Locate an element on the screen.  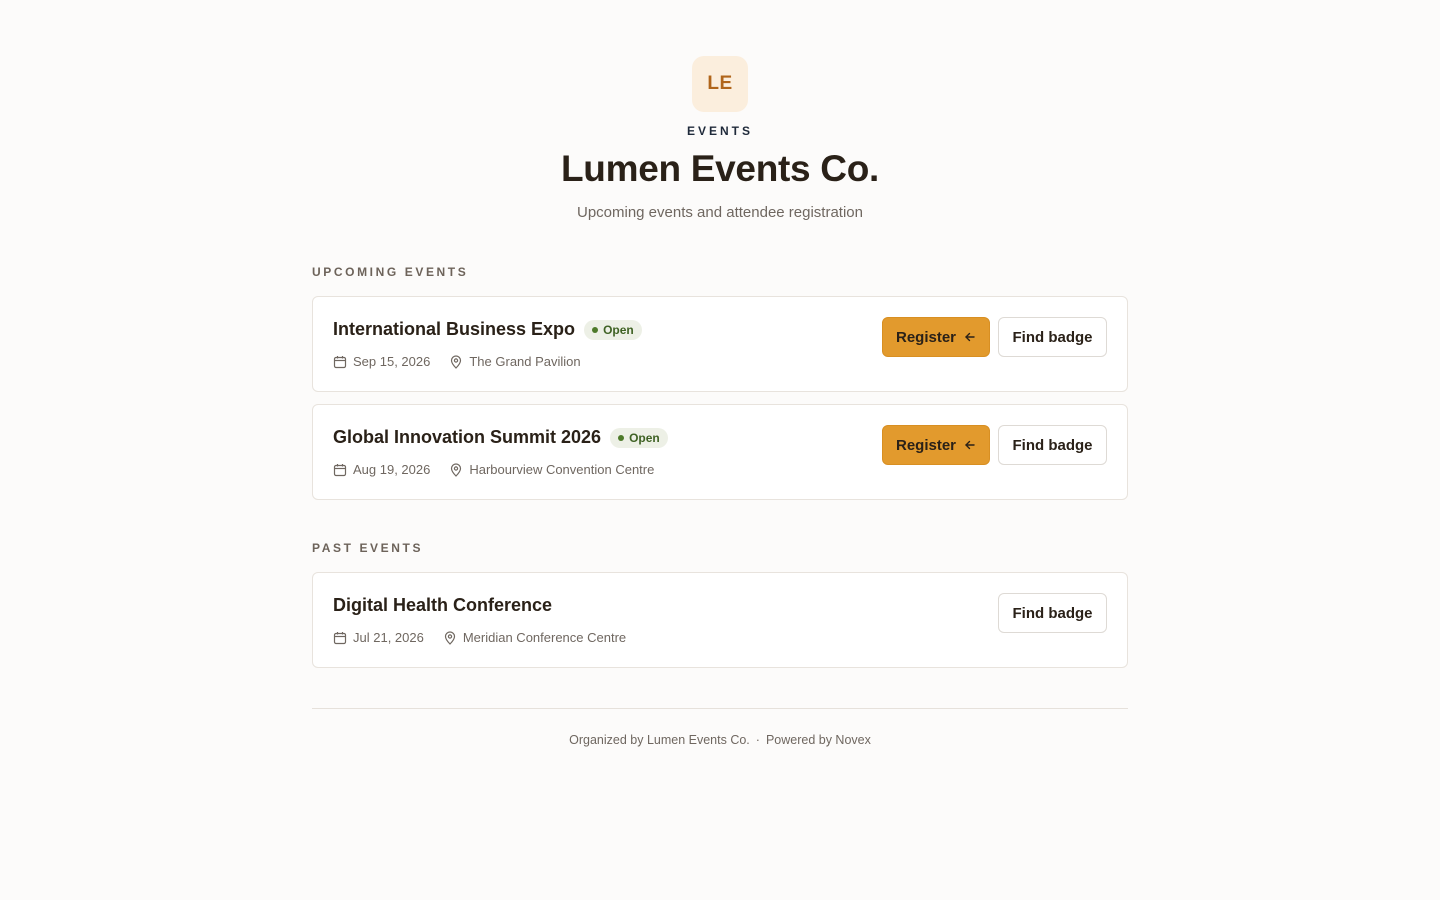
brand-logo: LE is located at coordinates (720, 84).